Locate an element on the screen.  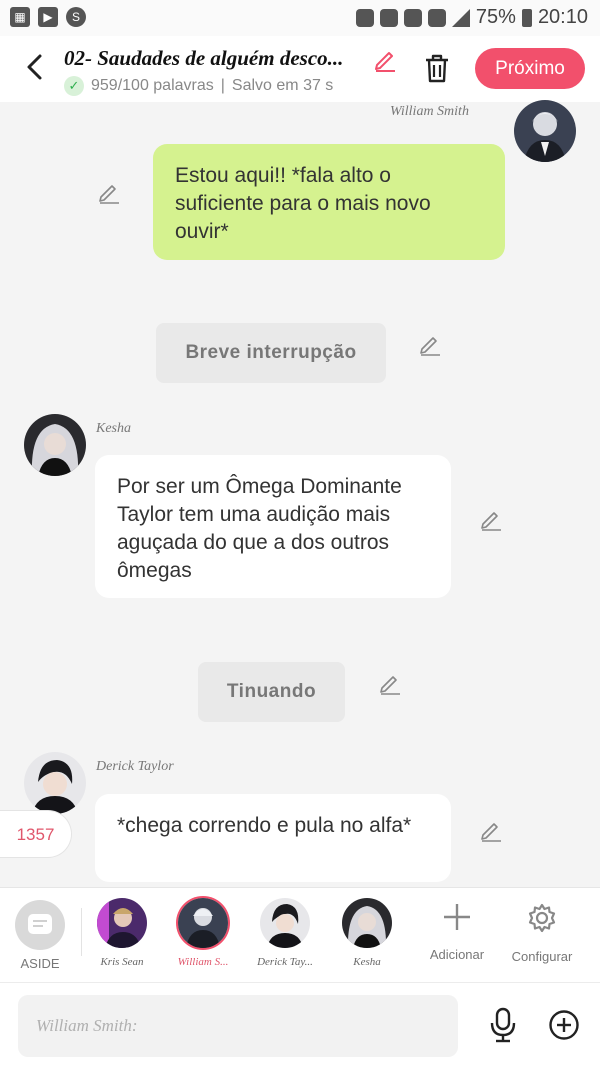
character-name: Kesha is located at coordinates (367, 962).